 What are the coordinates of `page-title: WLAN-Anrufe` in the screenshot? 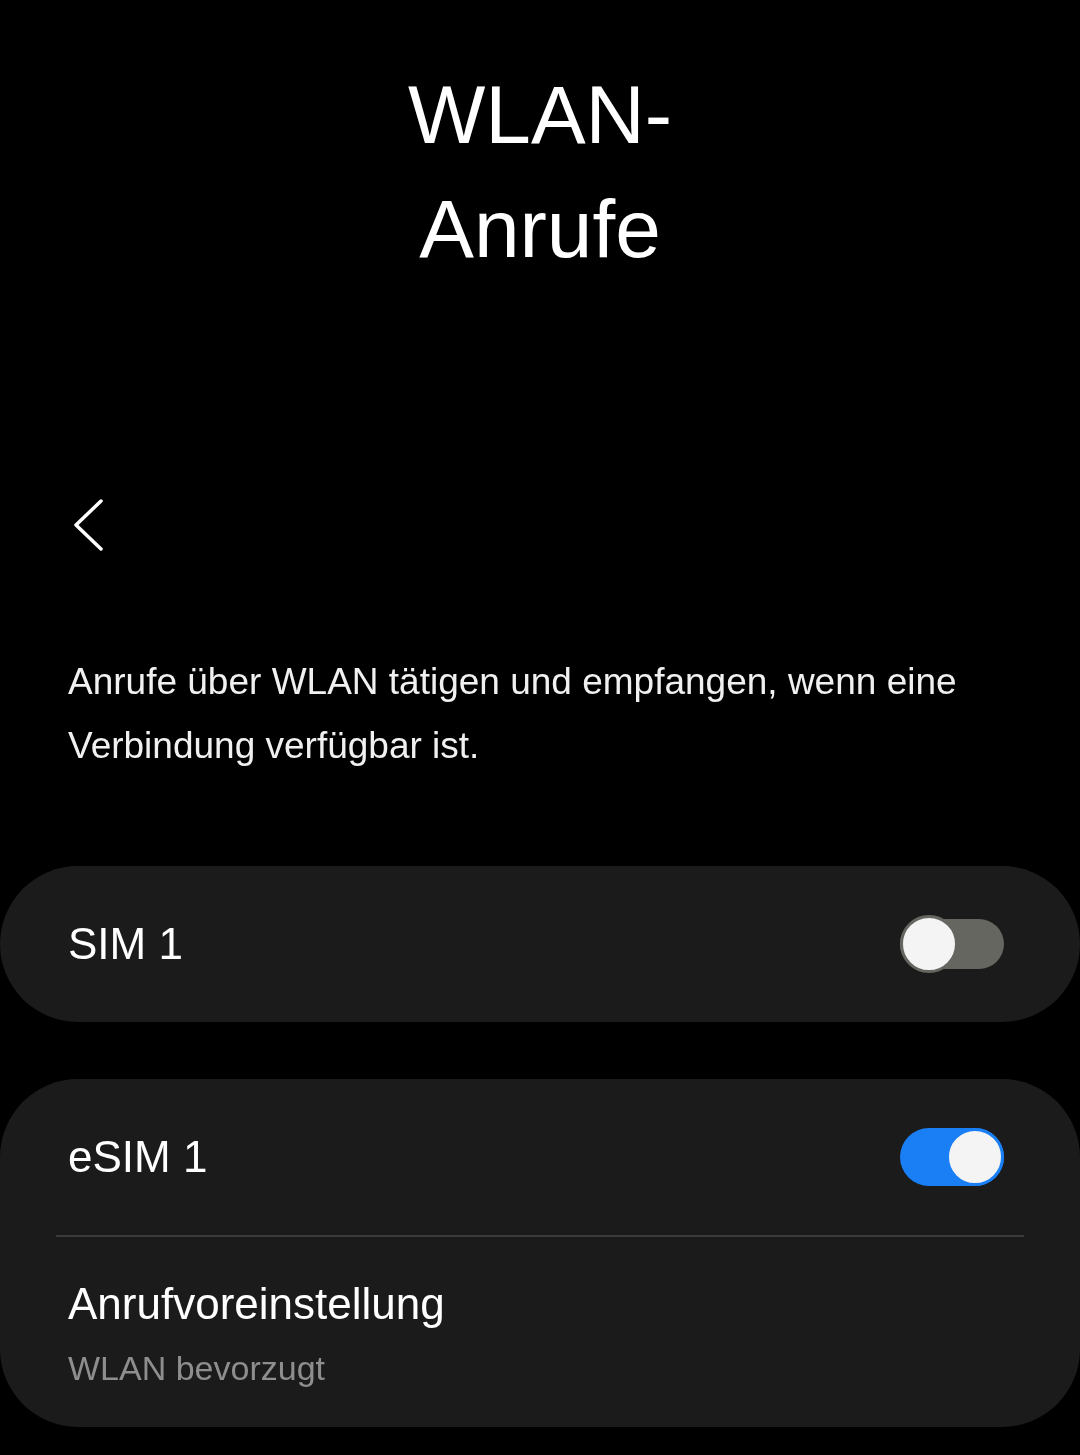 It's located at (540, 172).